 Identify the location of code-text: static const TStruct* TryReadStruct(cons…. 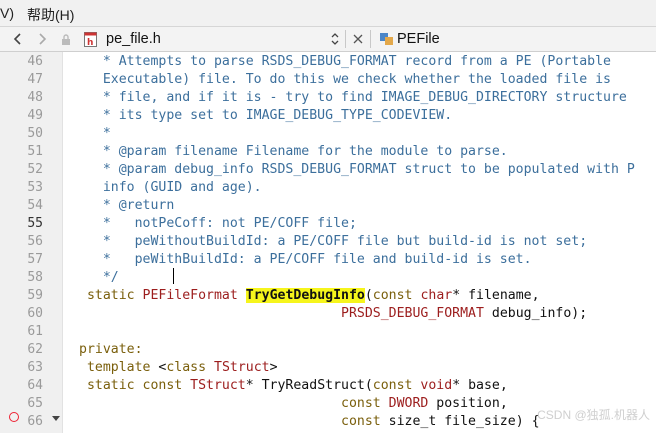
(293, 386).